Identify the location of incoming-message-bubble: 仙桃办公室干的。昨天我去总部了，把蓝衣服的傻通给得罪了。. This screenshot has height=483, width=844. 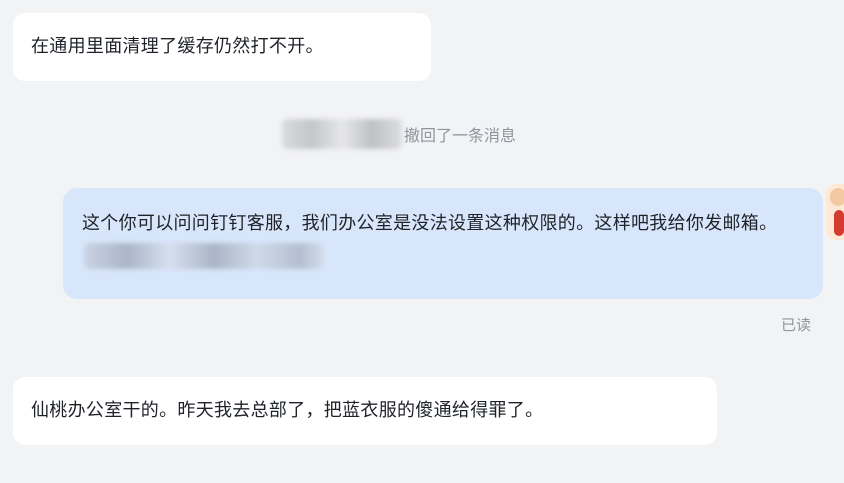
(365, 411).